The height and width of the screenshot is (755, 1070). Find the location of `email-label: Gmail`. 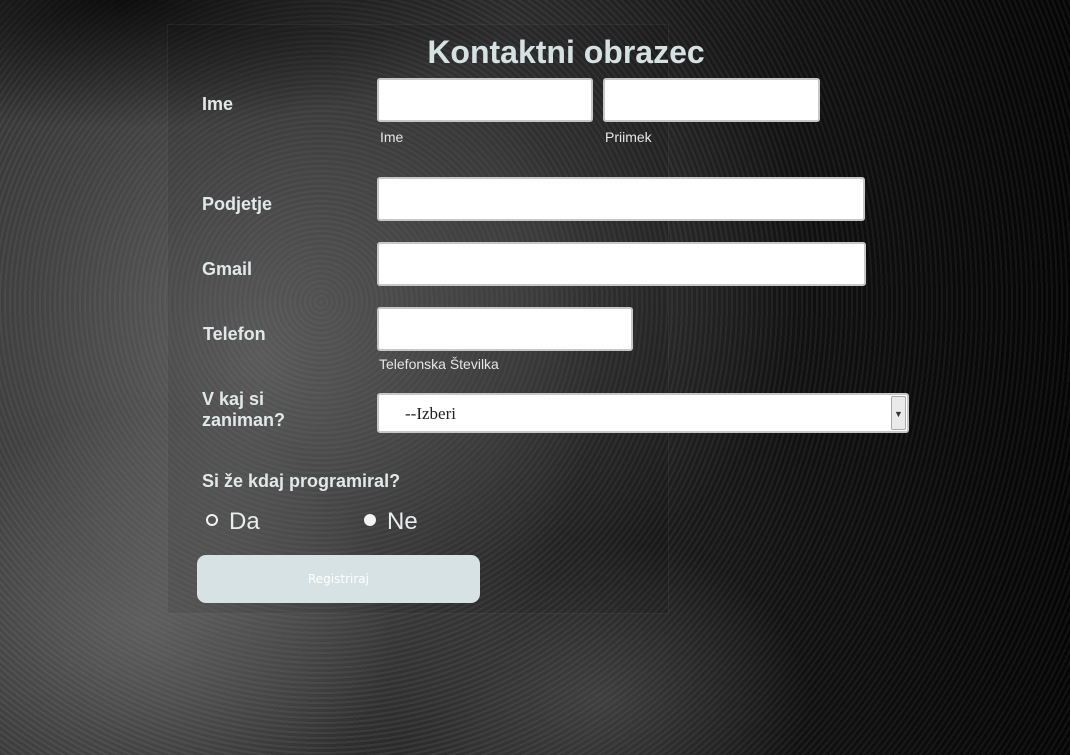

email-label: Gmail is located at coordinates (227, 269).